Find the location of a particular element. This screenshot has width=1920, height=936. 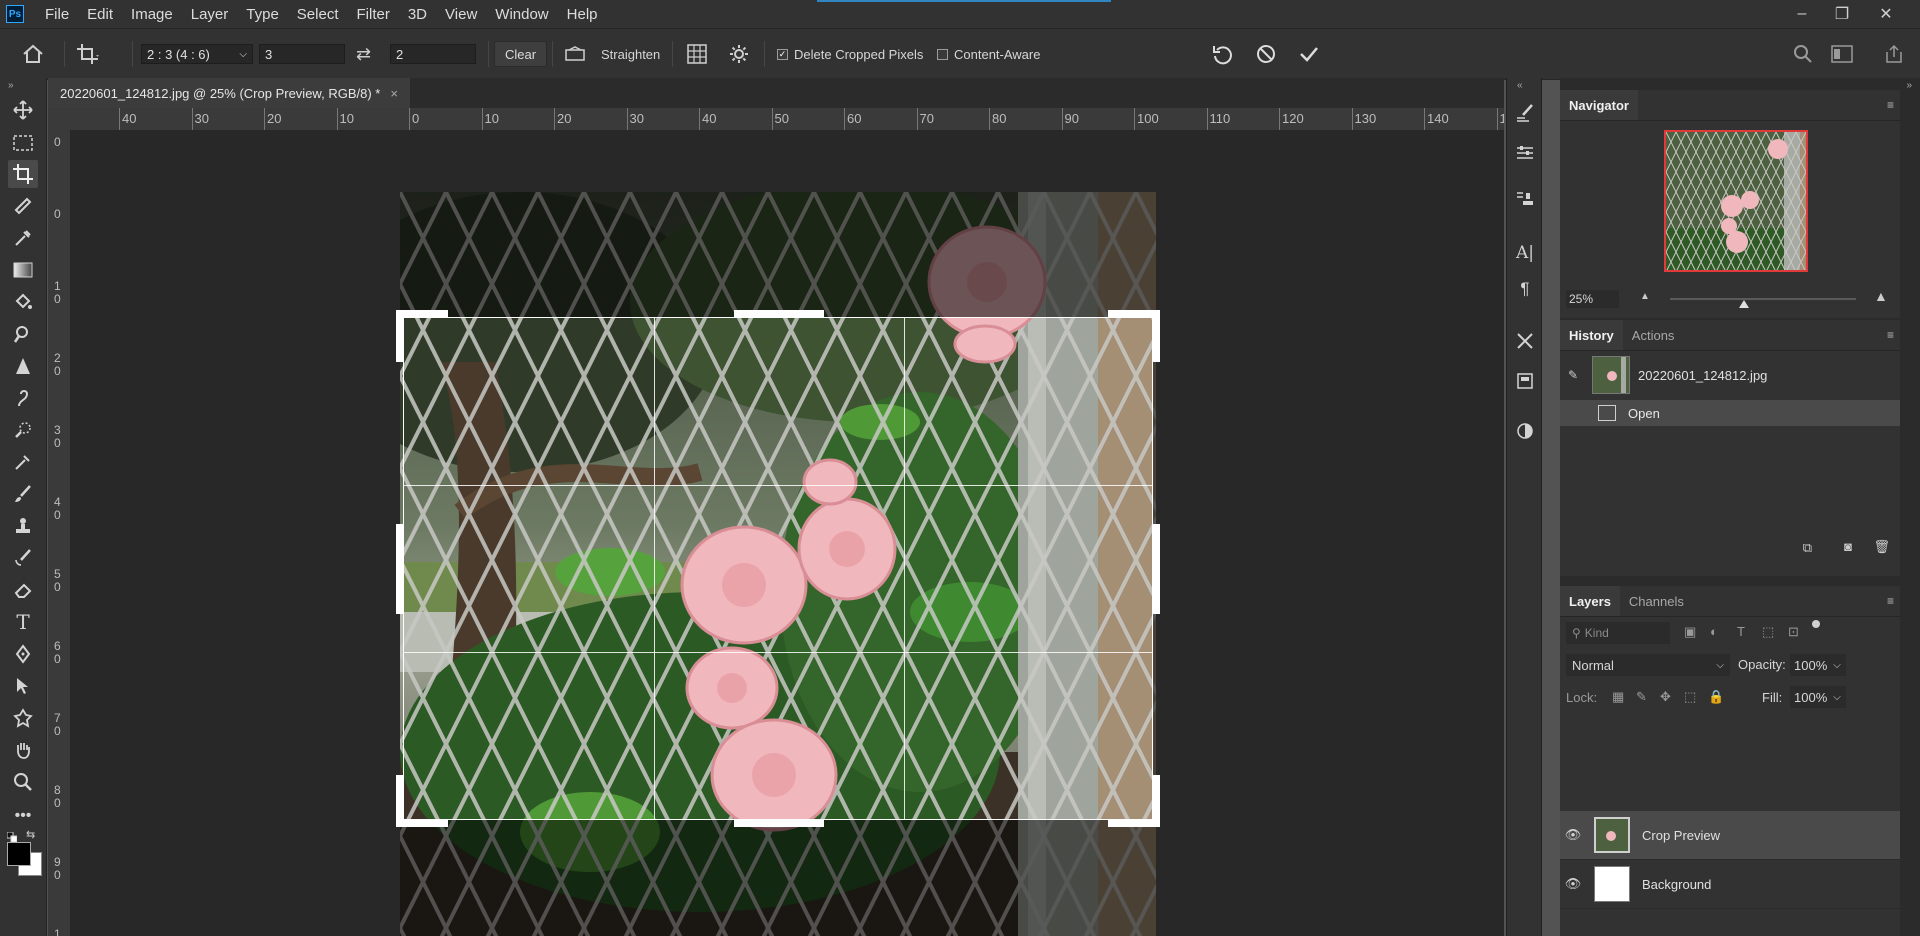

quick-select-tool-icon is located at coordinates (23, 430).